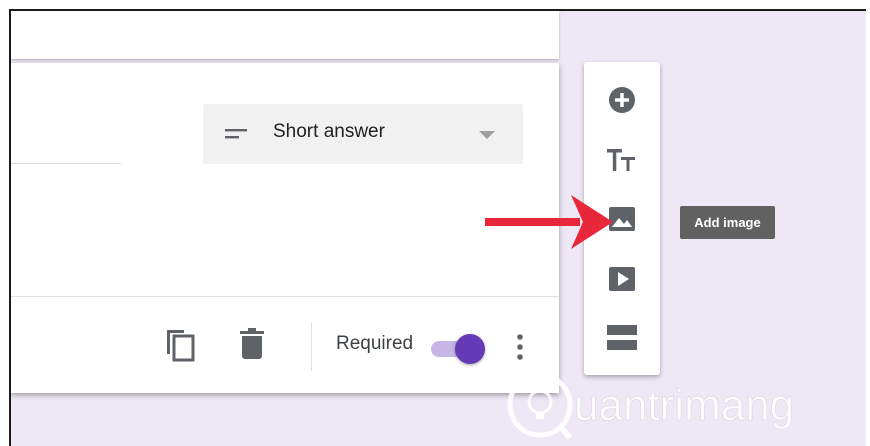  I want to click on add-section-button, so click(622, 338).